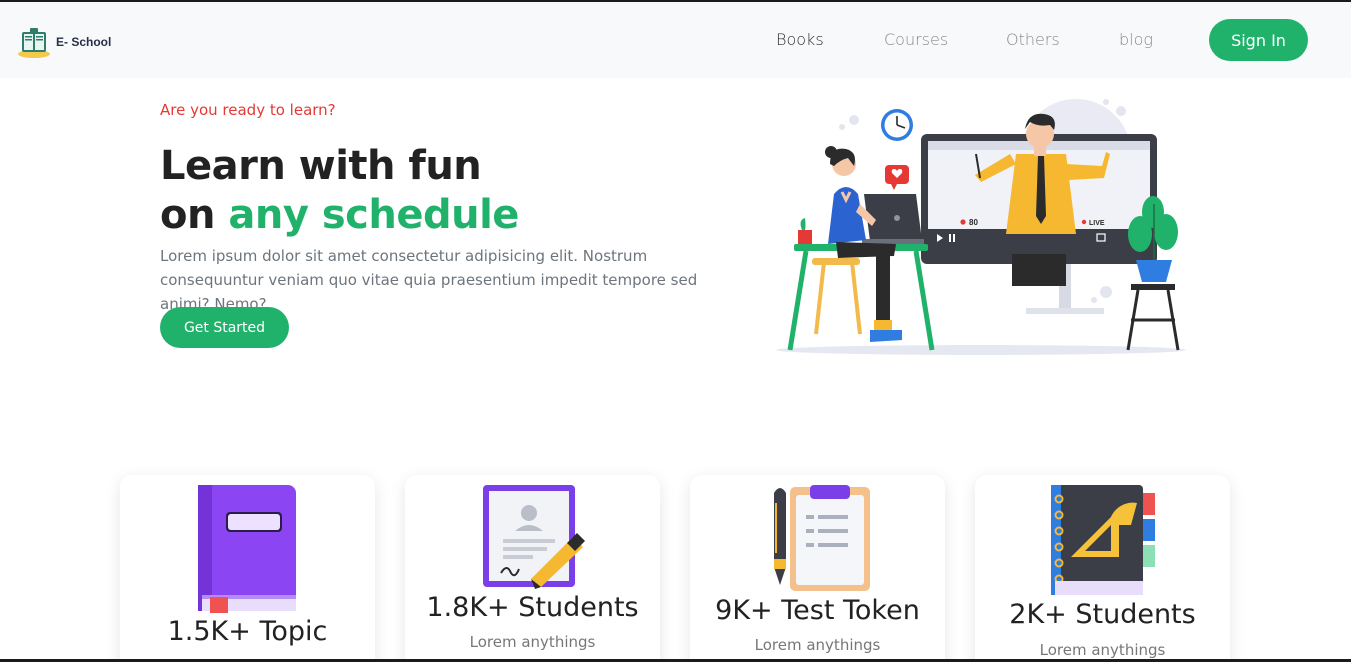  I want to click on stat-subtitle-test-token: Lorem anythings, so click(817, 645).